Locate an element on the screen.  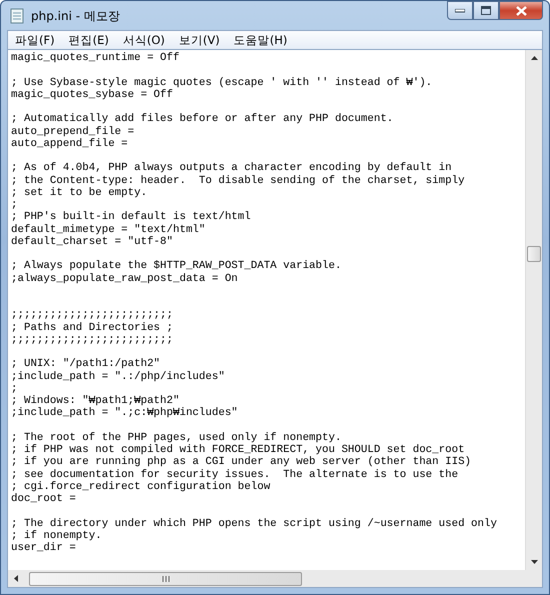
code-line: ; UNIX: "/path1:/path2" is located at coordinates (86, 364).